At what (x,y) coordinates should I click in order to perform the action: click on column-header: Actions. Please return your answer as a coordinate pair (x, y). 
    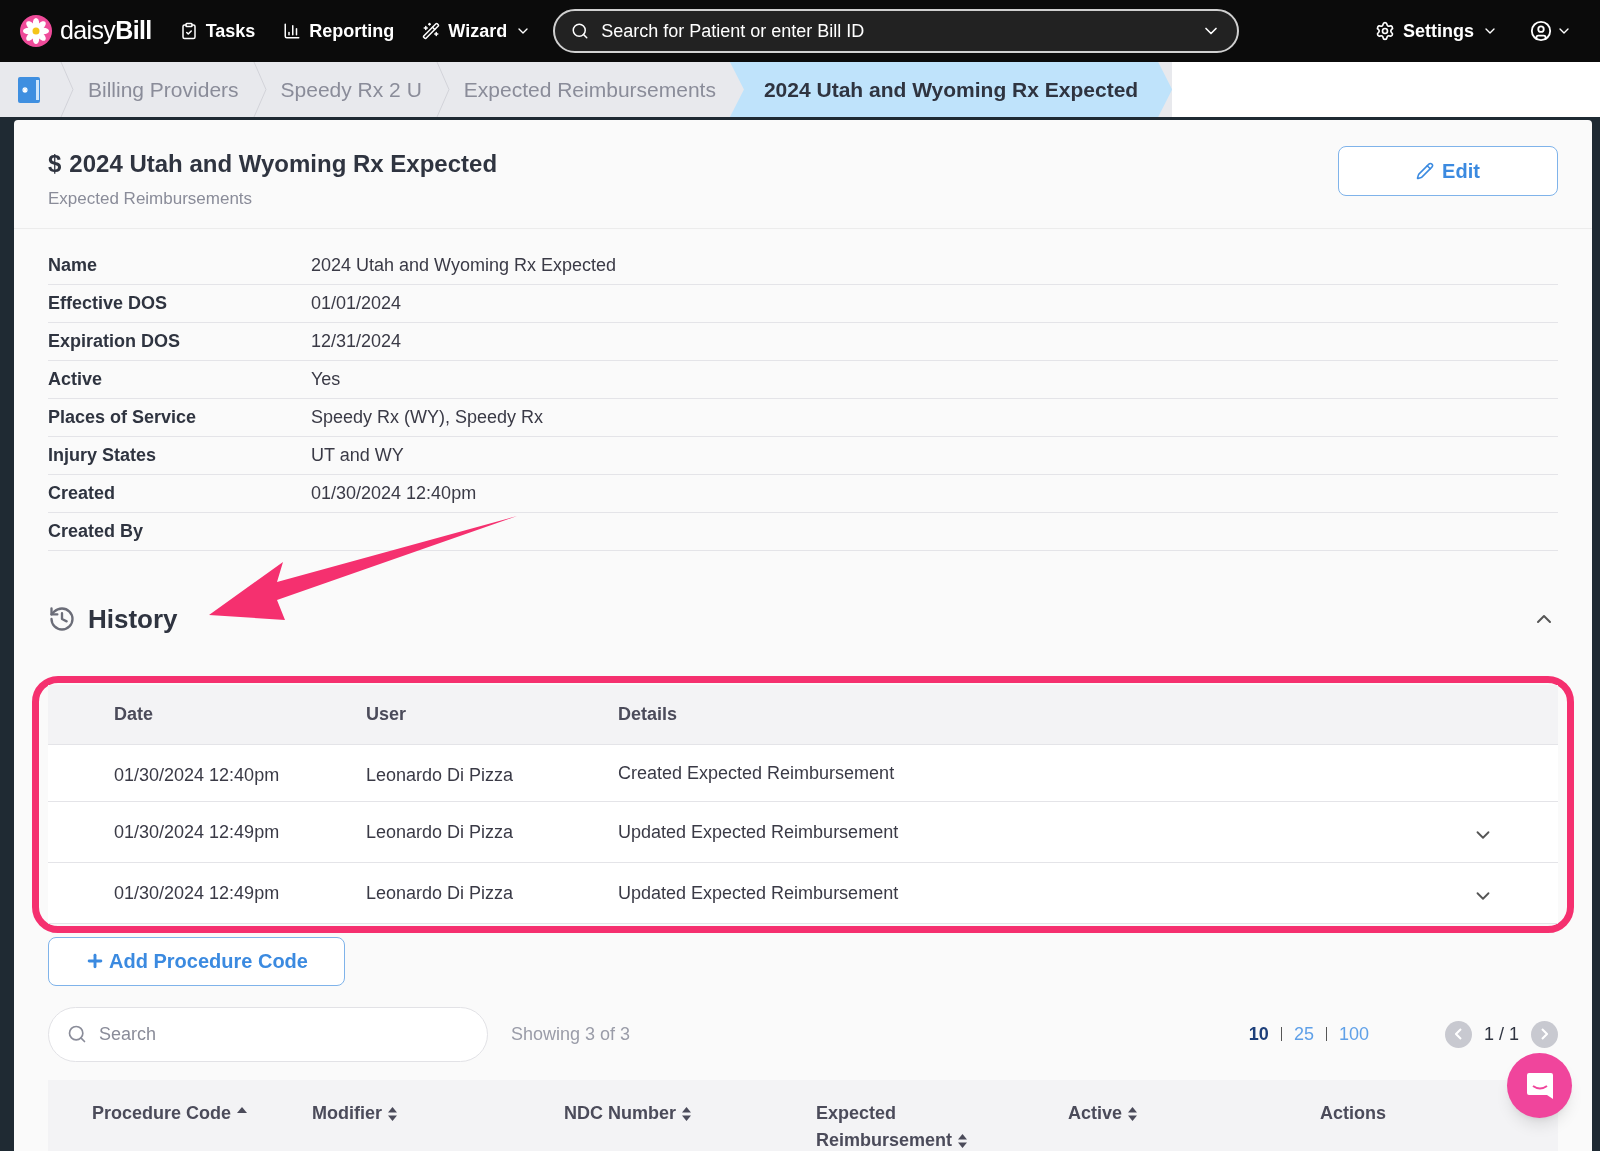
    Looking at the image, I should click on (1353, 1113).